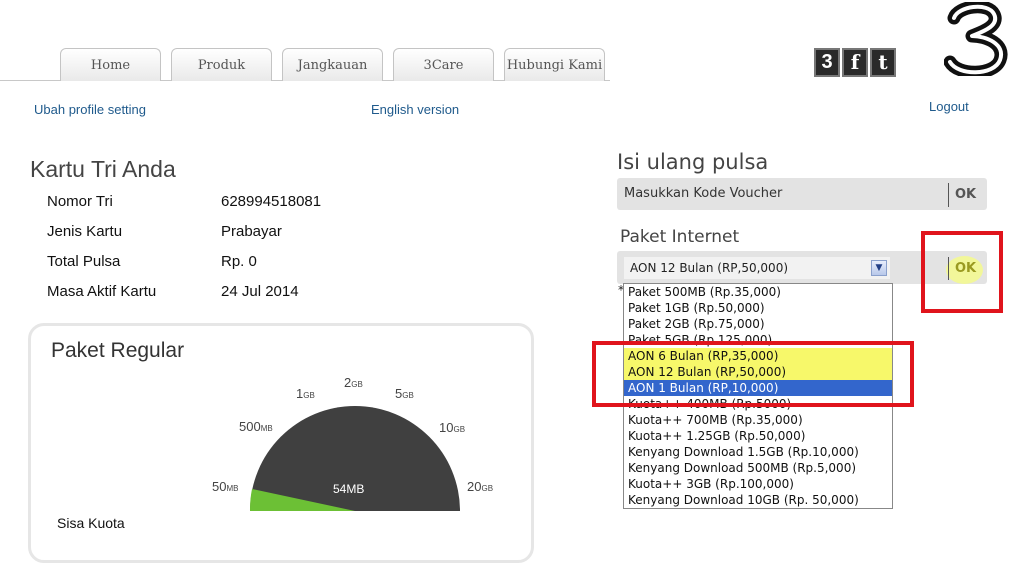 The image size is (1011, 563). Describe the element at coordinates (221, 64) in the screenshot. I see `tab-produk: Produk` at that location.